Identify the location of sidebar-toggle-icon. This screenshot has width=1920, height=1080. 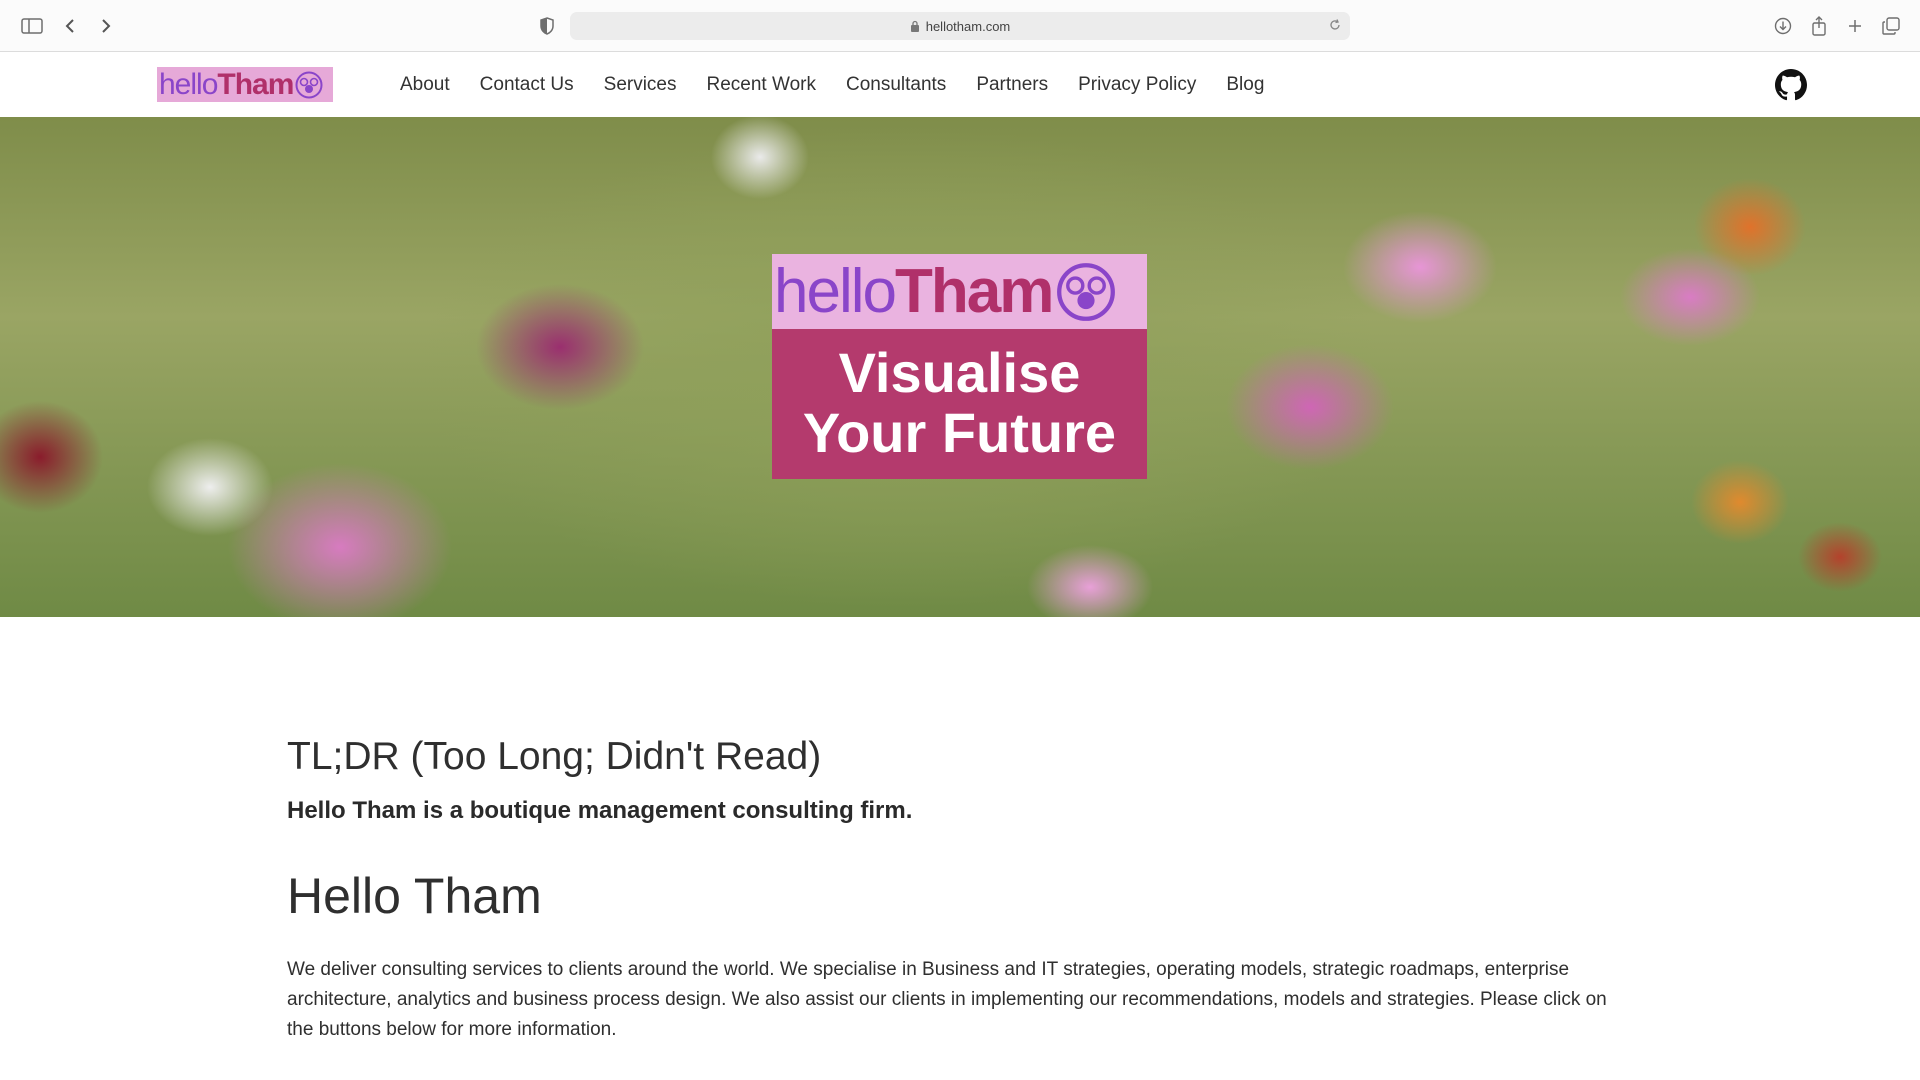
(32, 26).